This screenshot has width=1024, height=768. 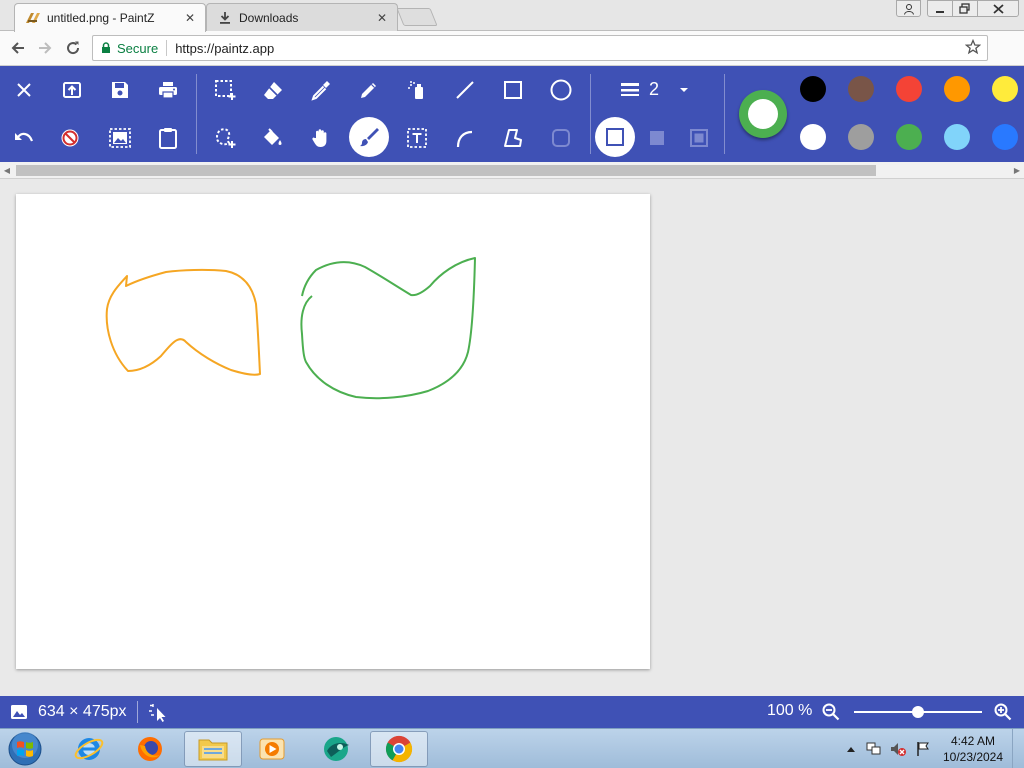 I want to click on maximize-button, so click(x=965, y=8).